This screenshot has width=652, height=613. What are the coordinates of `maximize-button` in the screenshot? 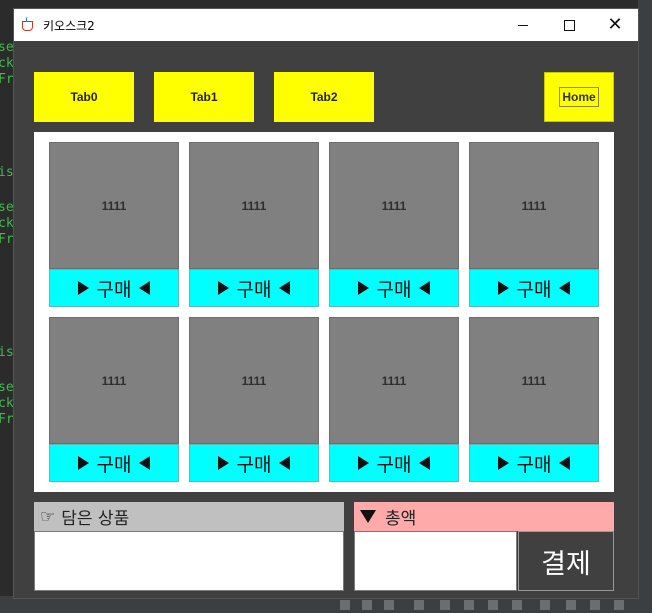 It's located at (569, 25).